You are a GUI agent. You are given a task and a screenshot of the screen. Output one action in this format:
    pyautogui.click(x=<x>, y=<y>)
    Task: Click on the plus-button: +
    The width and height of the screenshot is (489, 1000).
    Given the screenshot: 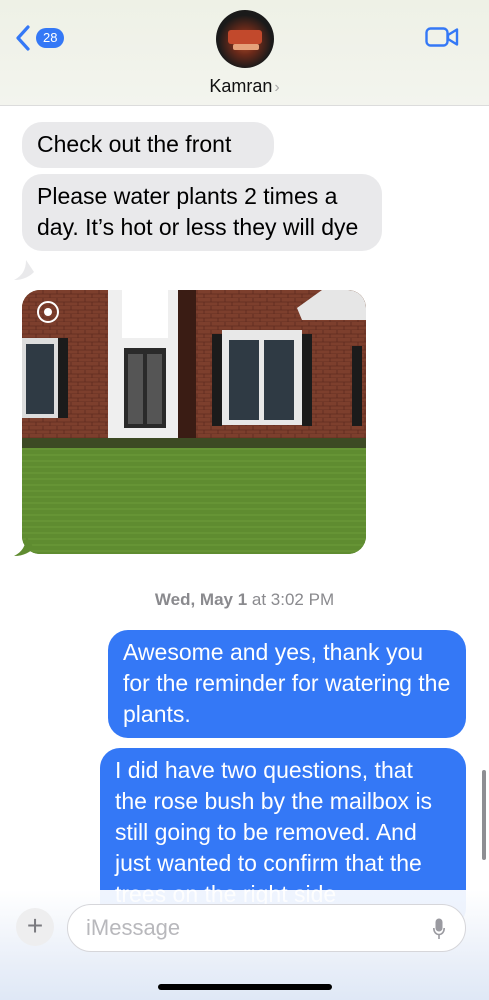 What is the action you would take?
    pyautogui.click(x=35, y=927)
    